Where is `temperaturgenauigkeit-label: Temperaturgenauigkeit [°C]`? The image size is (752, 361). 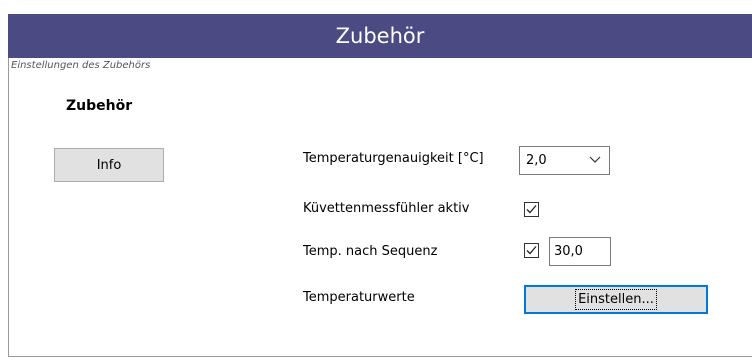
temperaturgenauigkeit-label: Temperaturgenauigkeit [°C] is located at coordinates (393, 158).